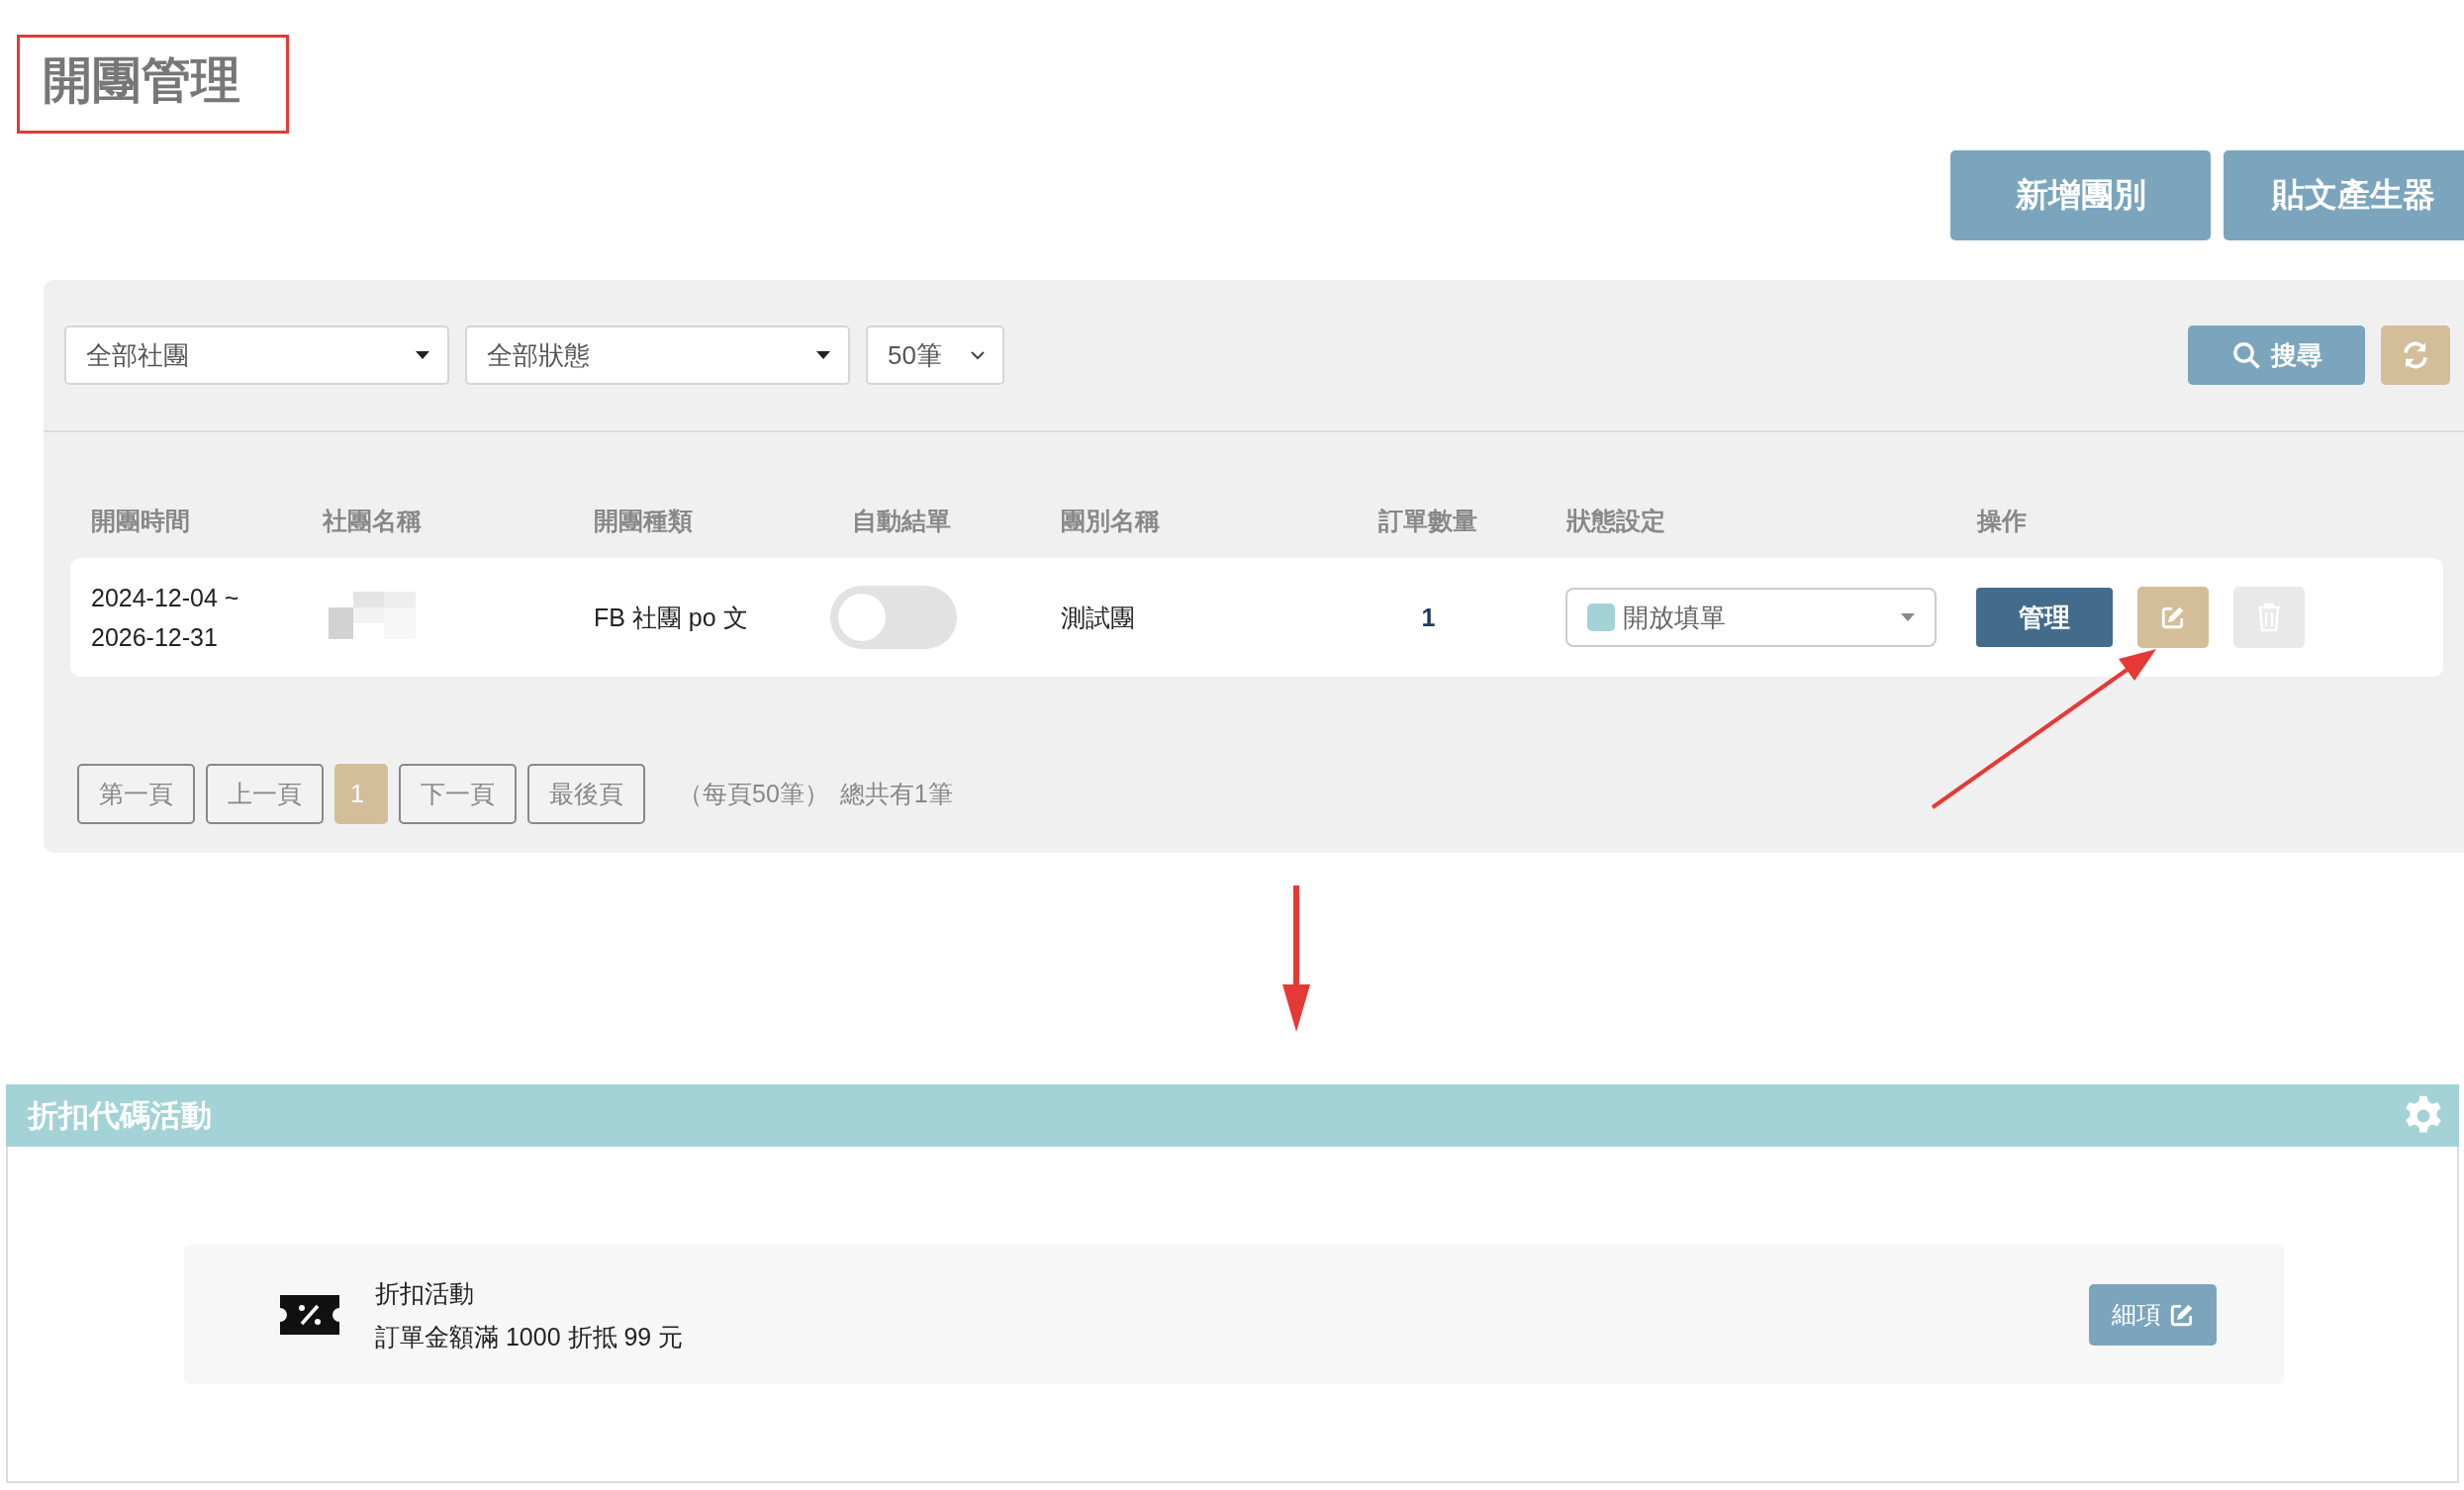  I want to click on dropdown: 全部社團, so click(256, 355).